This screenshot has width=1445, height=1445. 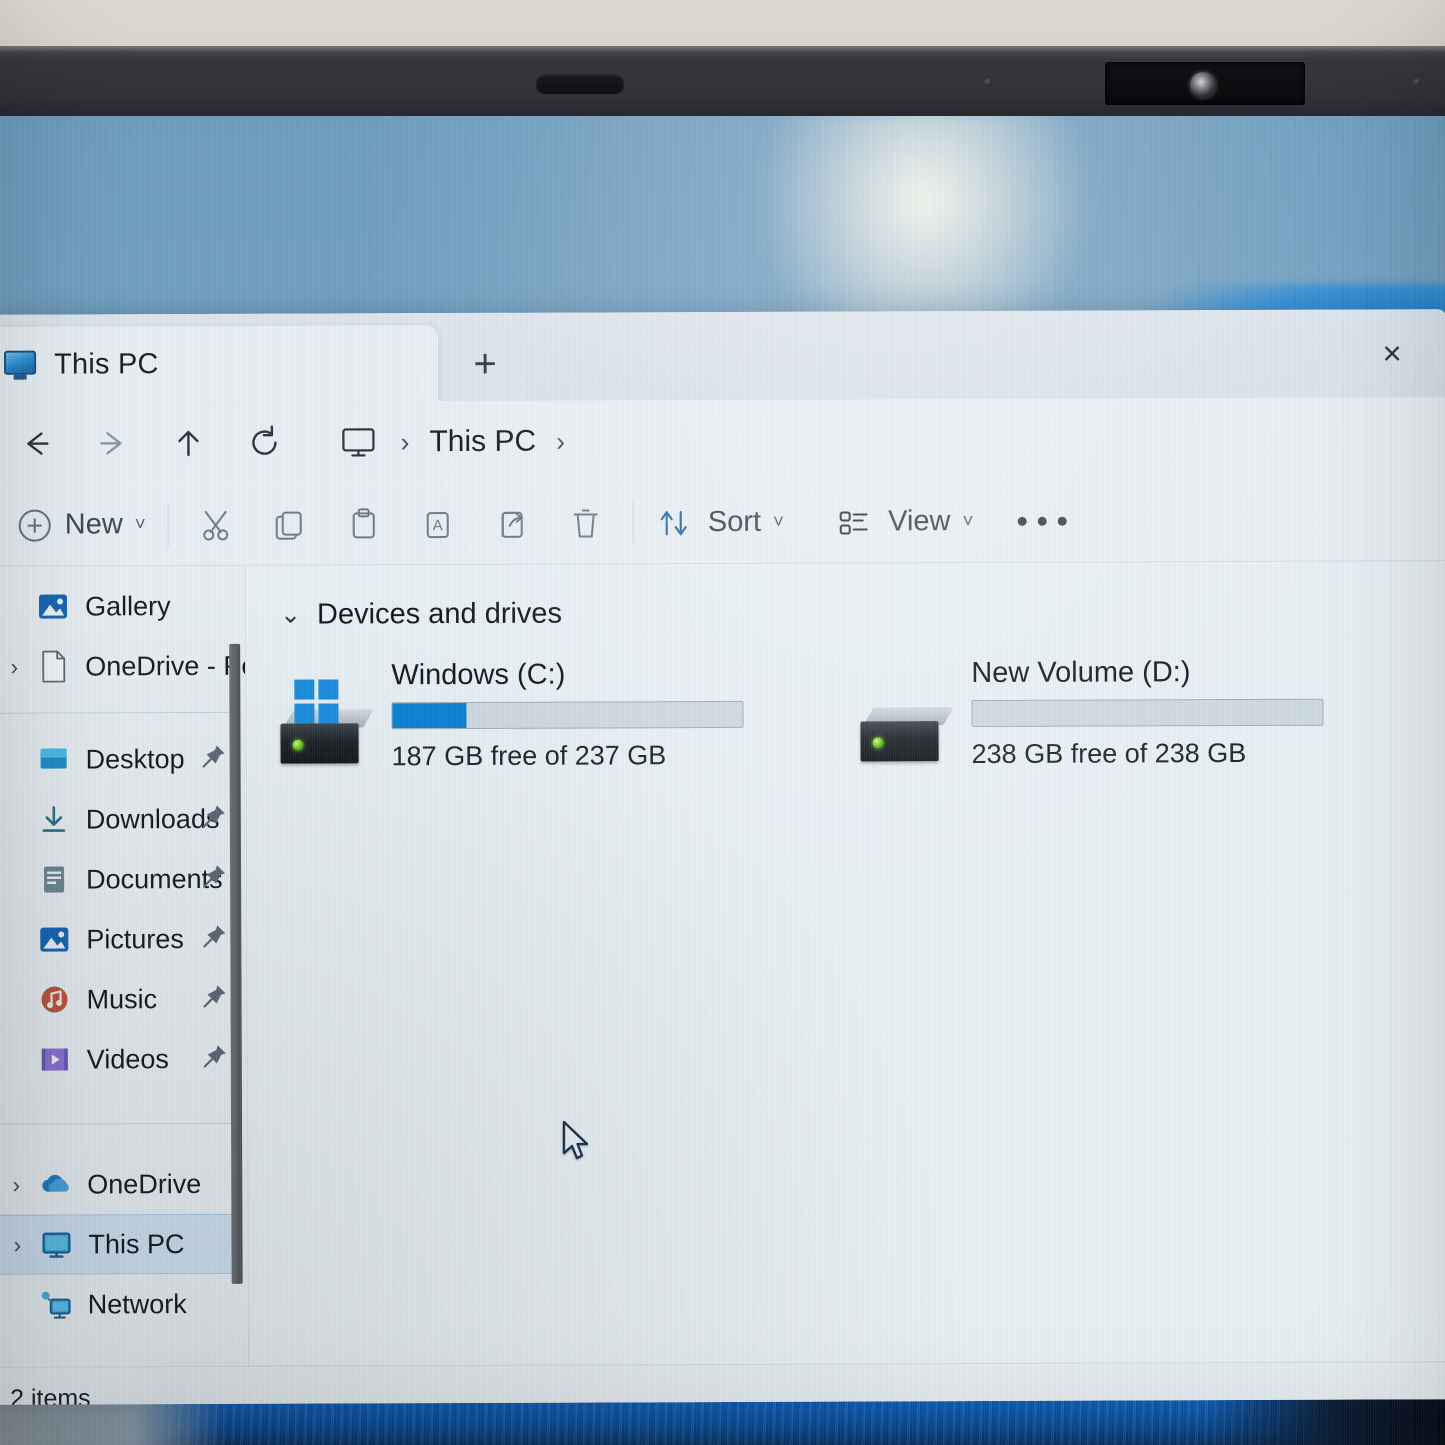 What do you see at coordinates (722, 1383) in the screenshot?
I see `status-bar: 2 items` at bounding box center [722, 1383].